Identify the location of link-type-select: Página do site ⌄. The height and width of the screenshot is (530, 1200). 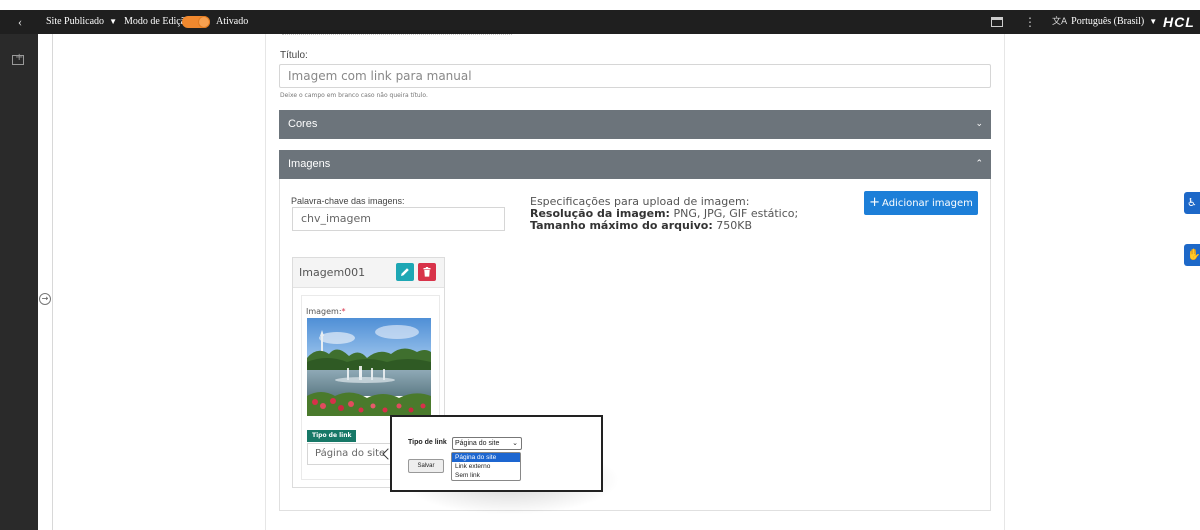
(487, 443).